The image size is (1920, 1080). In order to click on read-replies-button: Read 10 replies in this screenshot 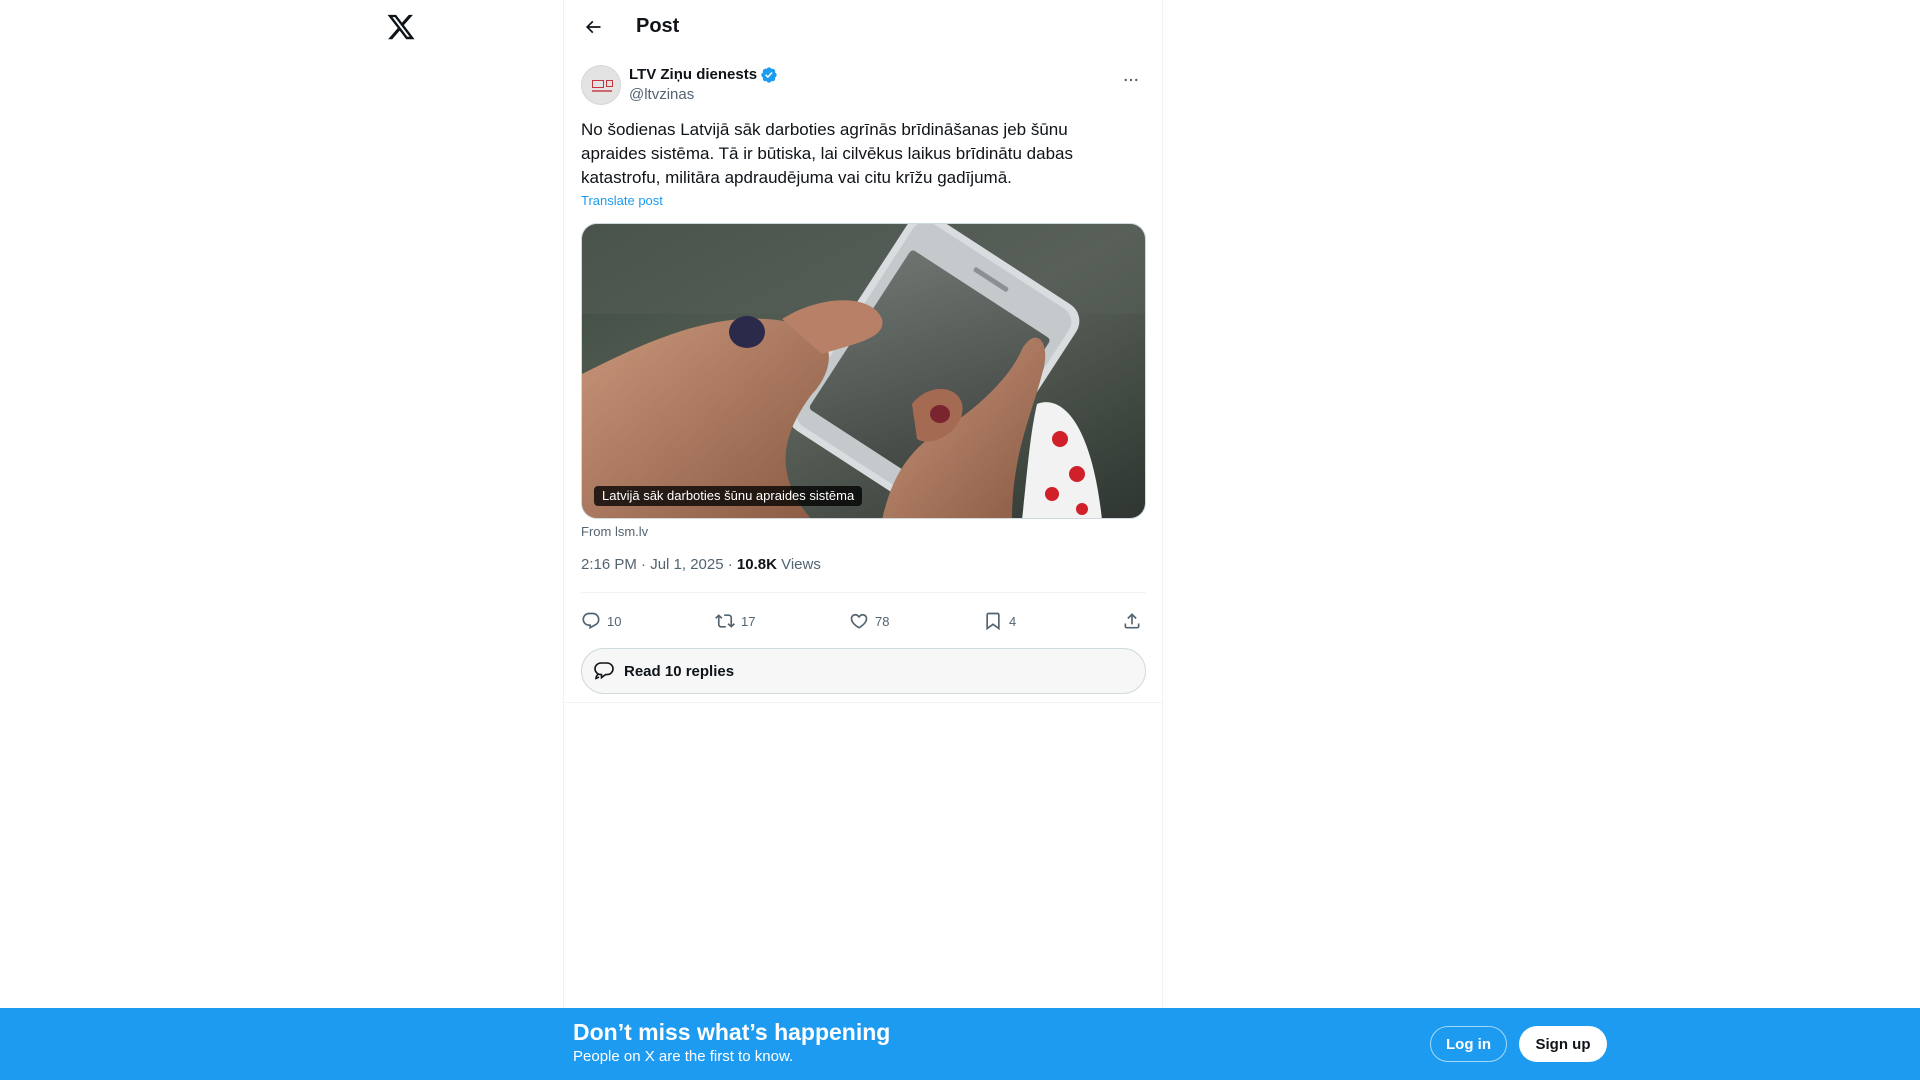, I will do `click(863, 671)`.